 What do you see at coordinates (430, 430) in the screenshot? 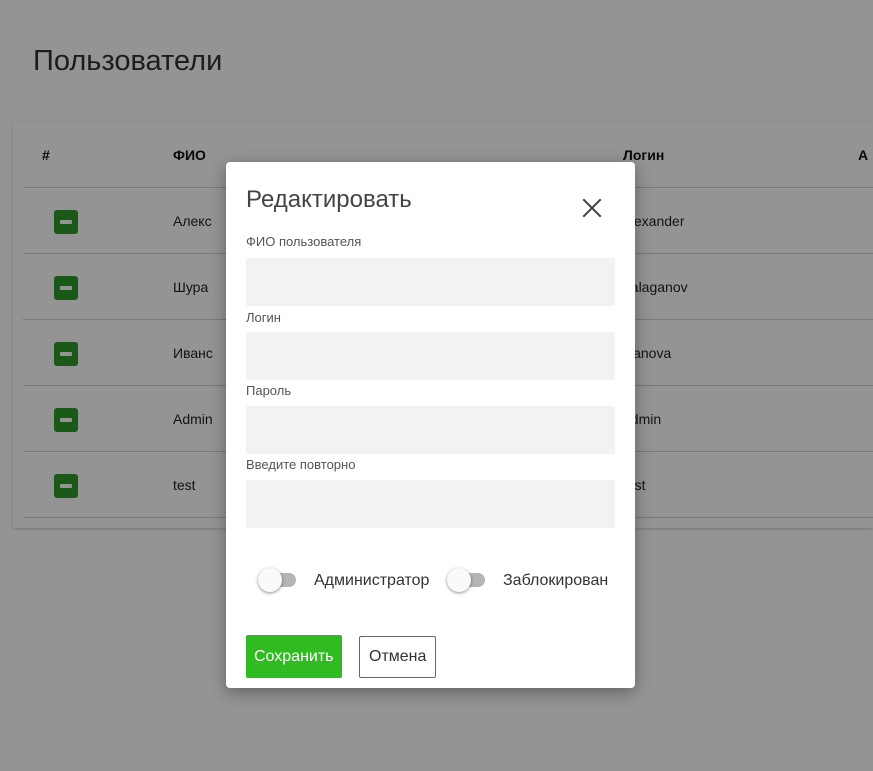
I see `password-input` at bounding box center [430, 430].